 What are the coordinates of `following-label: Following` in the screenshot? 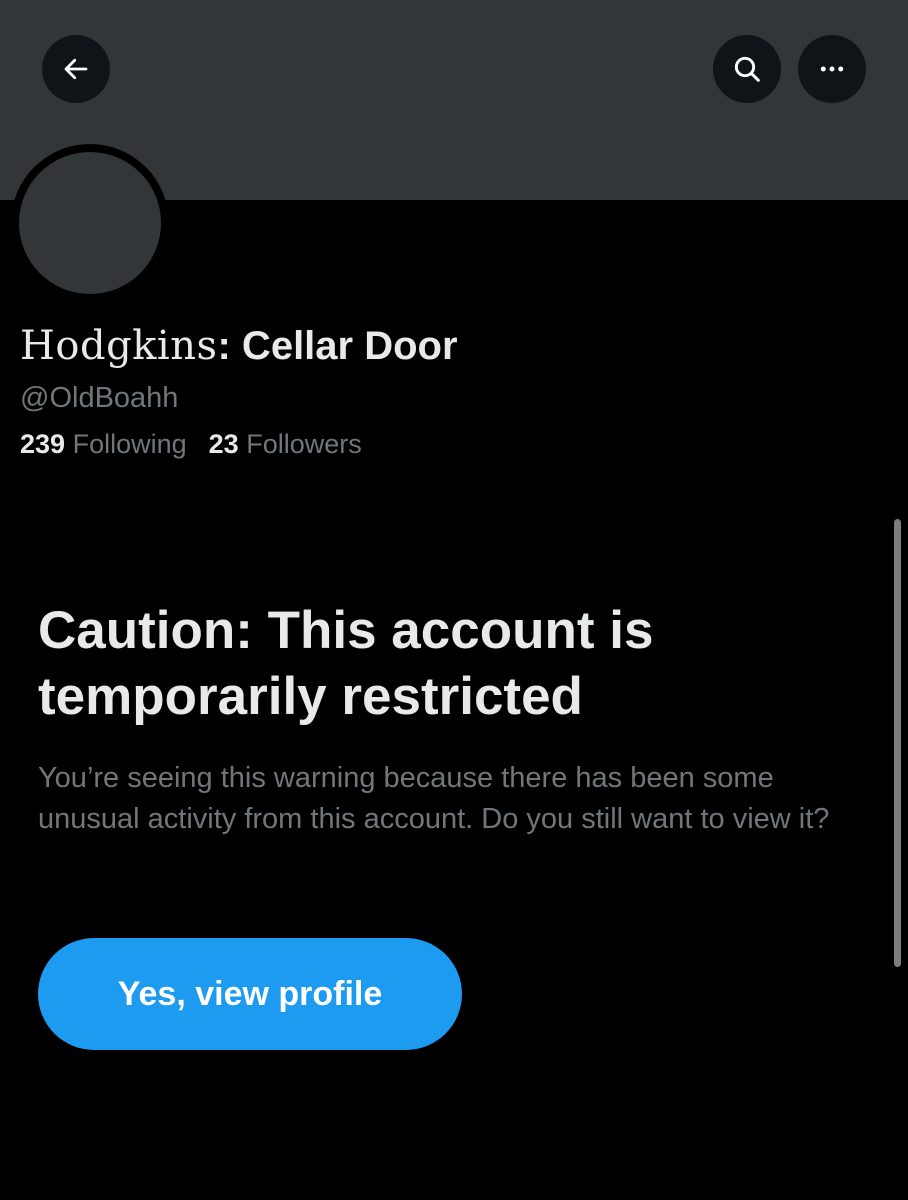 It's located at (129, 444).